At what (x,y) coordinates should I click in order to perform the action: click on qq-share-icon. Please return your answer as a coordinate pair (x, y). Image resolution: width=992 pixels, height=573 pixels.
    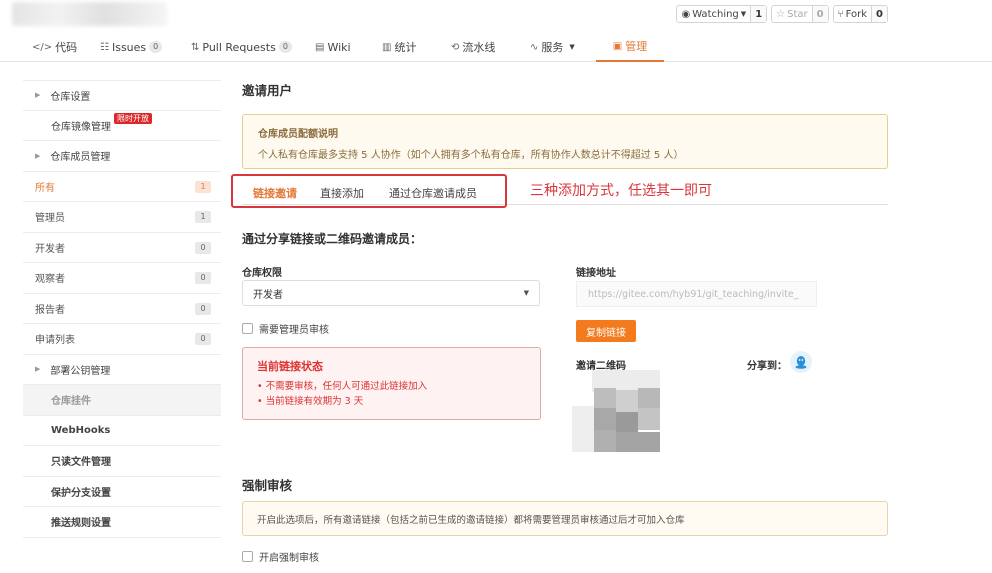
    Looking at the image, I should click on (801, 362).